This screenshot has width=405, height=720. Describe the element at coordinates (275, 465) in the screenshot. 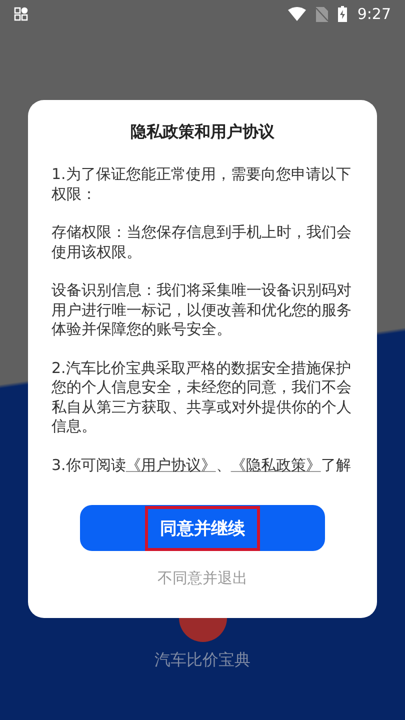

I see `privacy-policy-link: 《隐私政策》` at that location.